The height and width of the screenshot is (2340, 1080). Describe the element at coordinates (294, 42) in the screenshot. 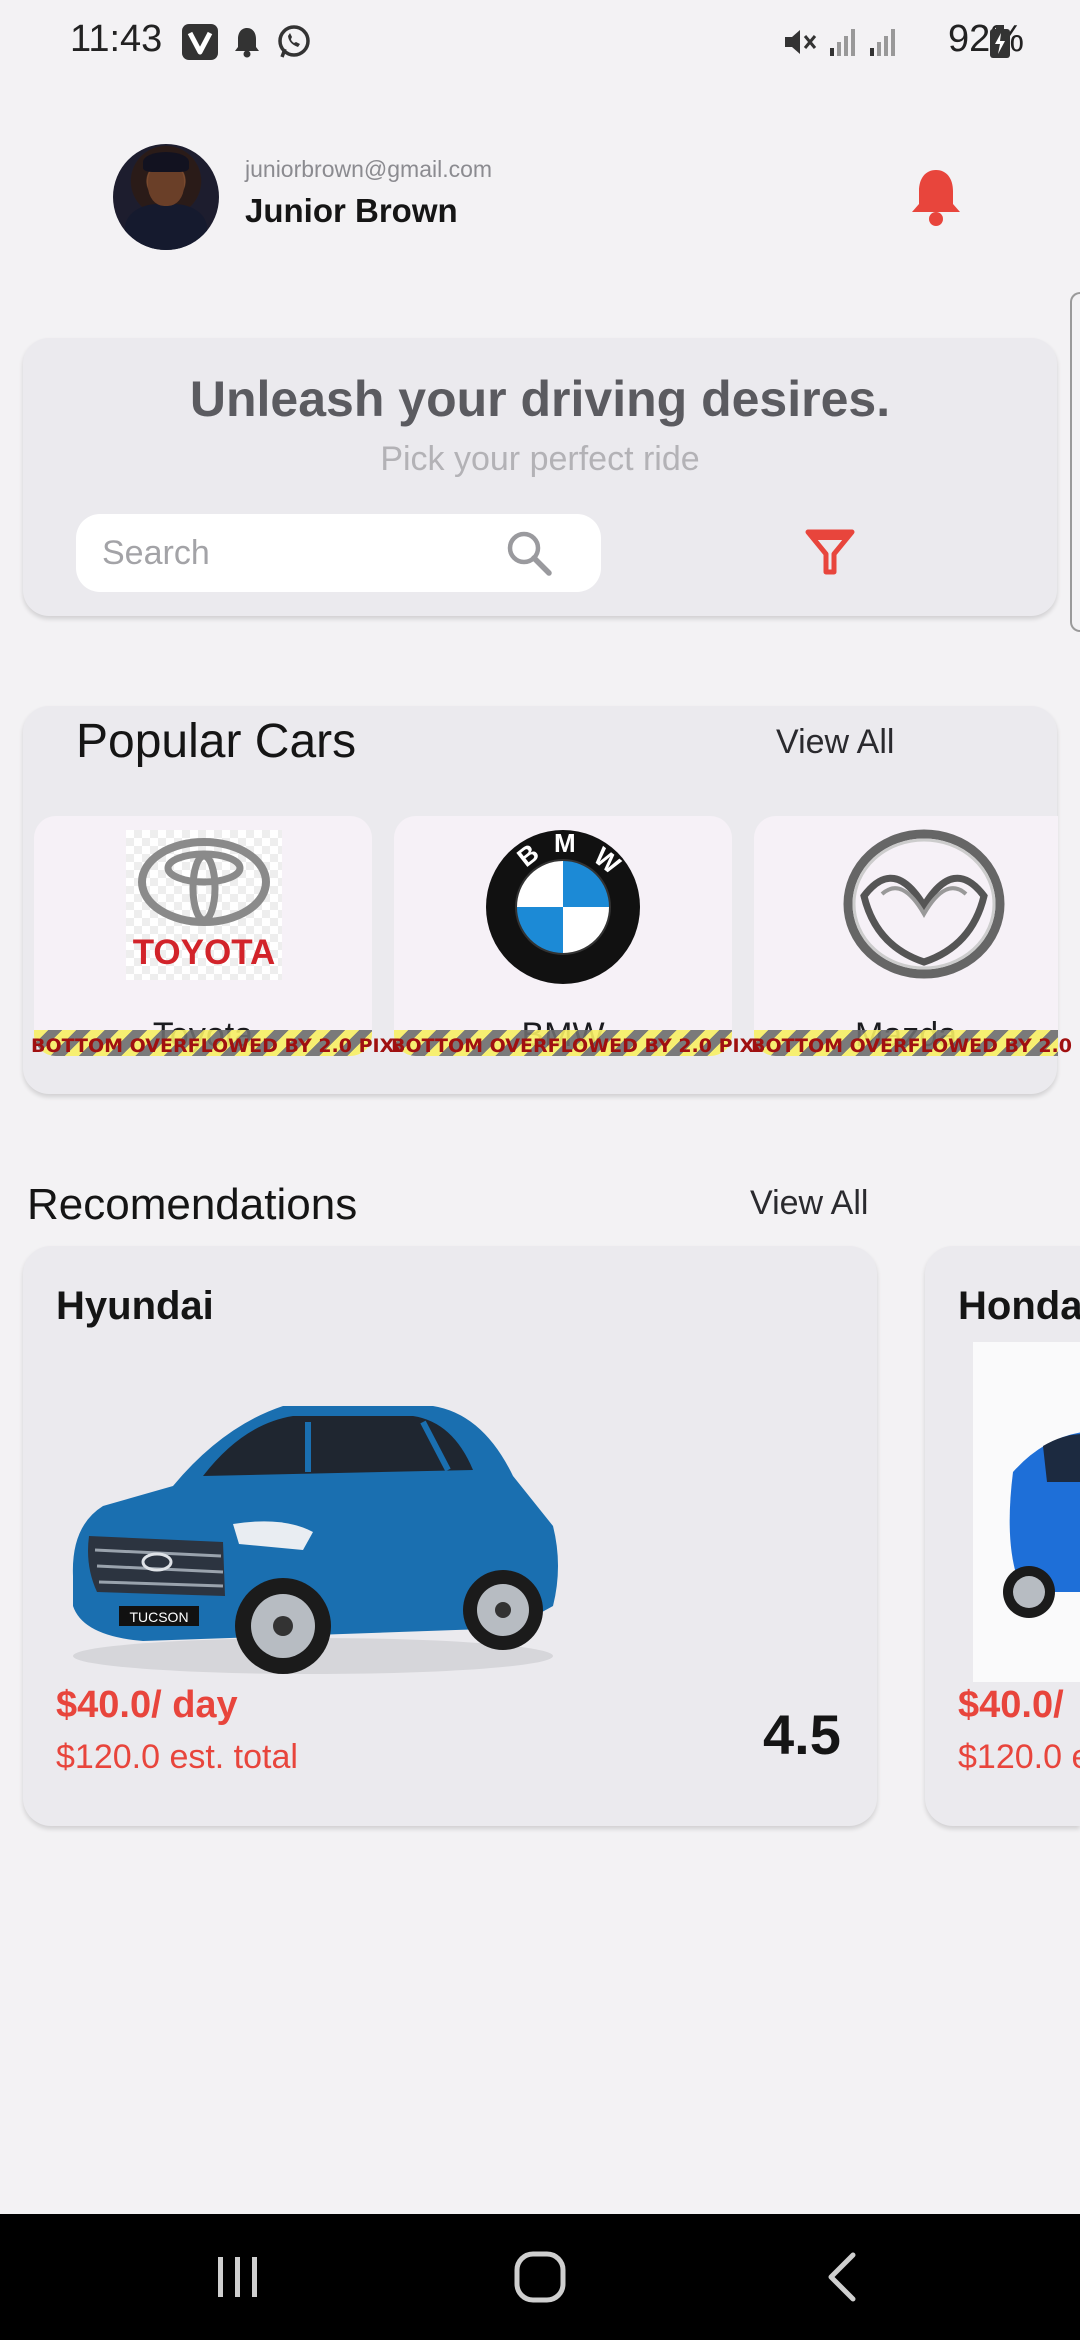

I see `whatsapp-icon` at that location.